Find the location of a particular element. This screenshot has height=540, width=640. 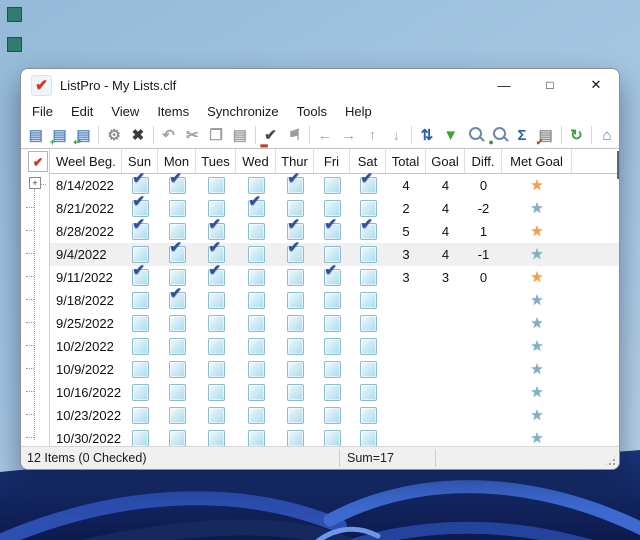

column-header-weel-beg-: Weel Beg. is located at coordinates (86, 161).